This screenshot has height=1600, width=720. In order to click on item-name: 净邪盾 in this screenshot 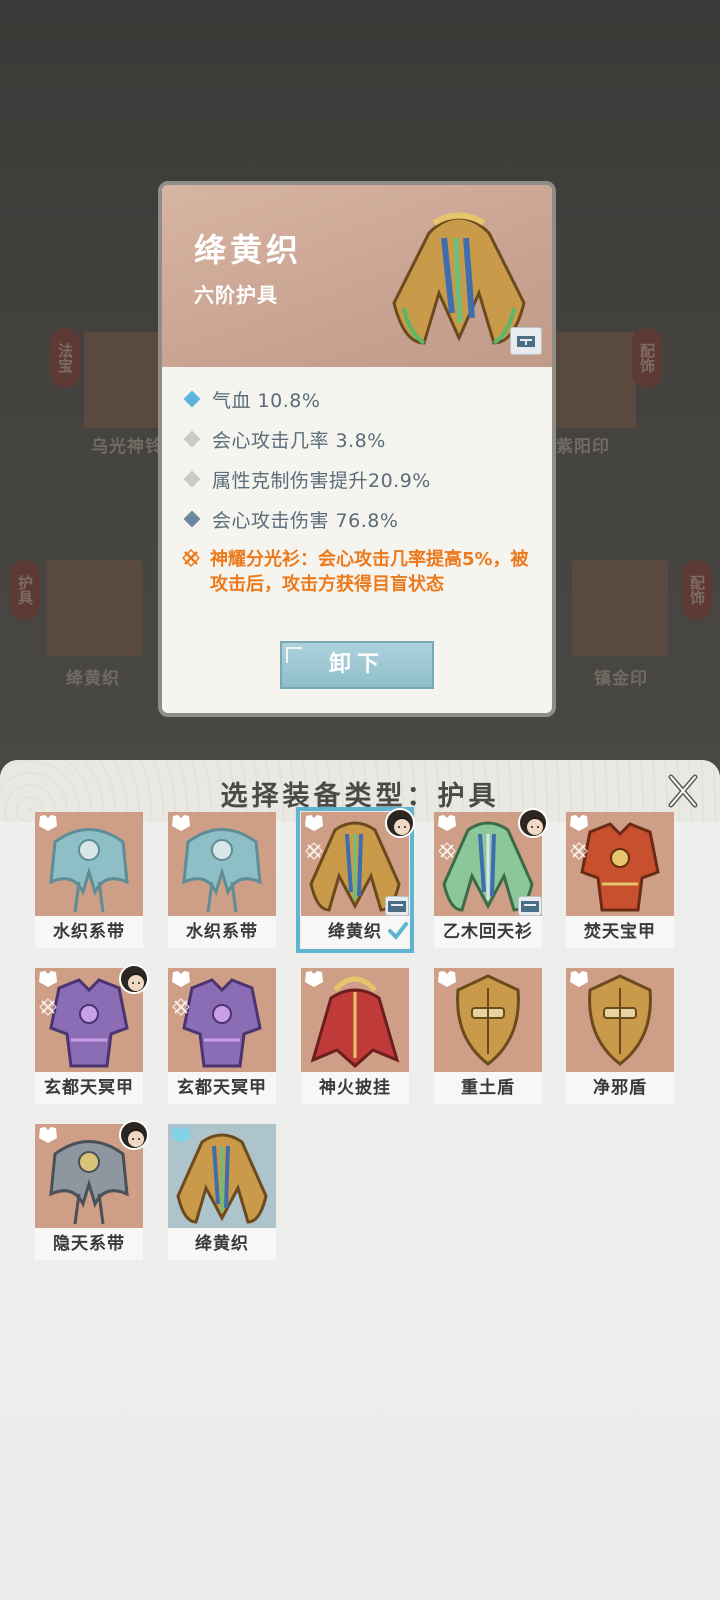, I will do `click(620, 1088)`.